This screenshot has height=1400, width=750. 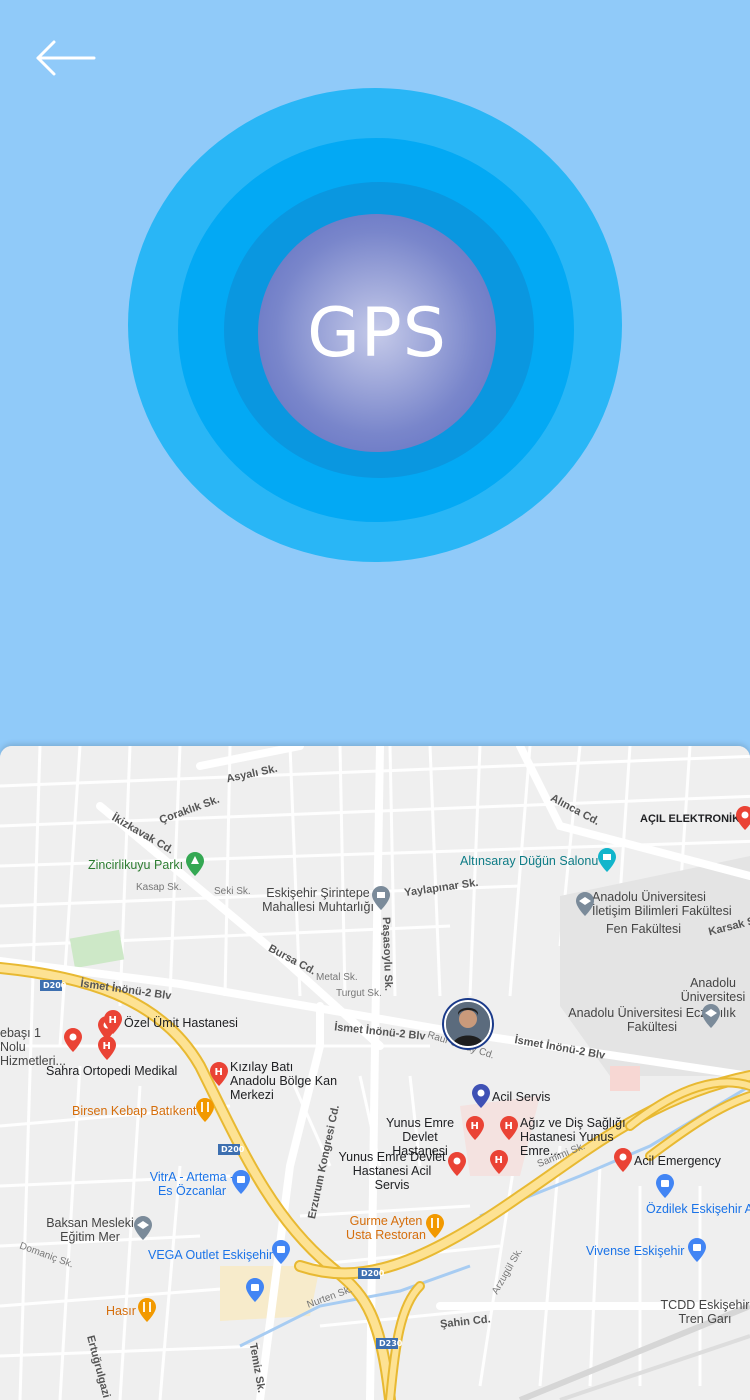 What do you see at coordinates (159, 887) in the screenshot?
I see `street-label: Kasap Sk.` at bounding box center [159, 887].